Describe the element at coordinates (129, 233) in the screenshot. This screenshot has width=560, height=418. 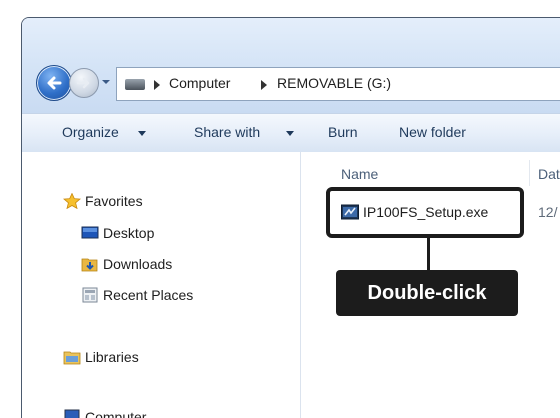
I see `nav-label: Desktop` at that location.